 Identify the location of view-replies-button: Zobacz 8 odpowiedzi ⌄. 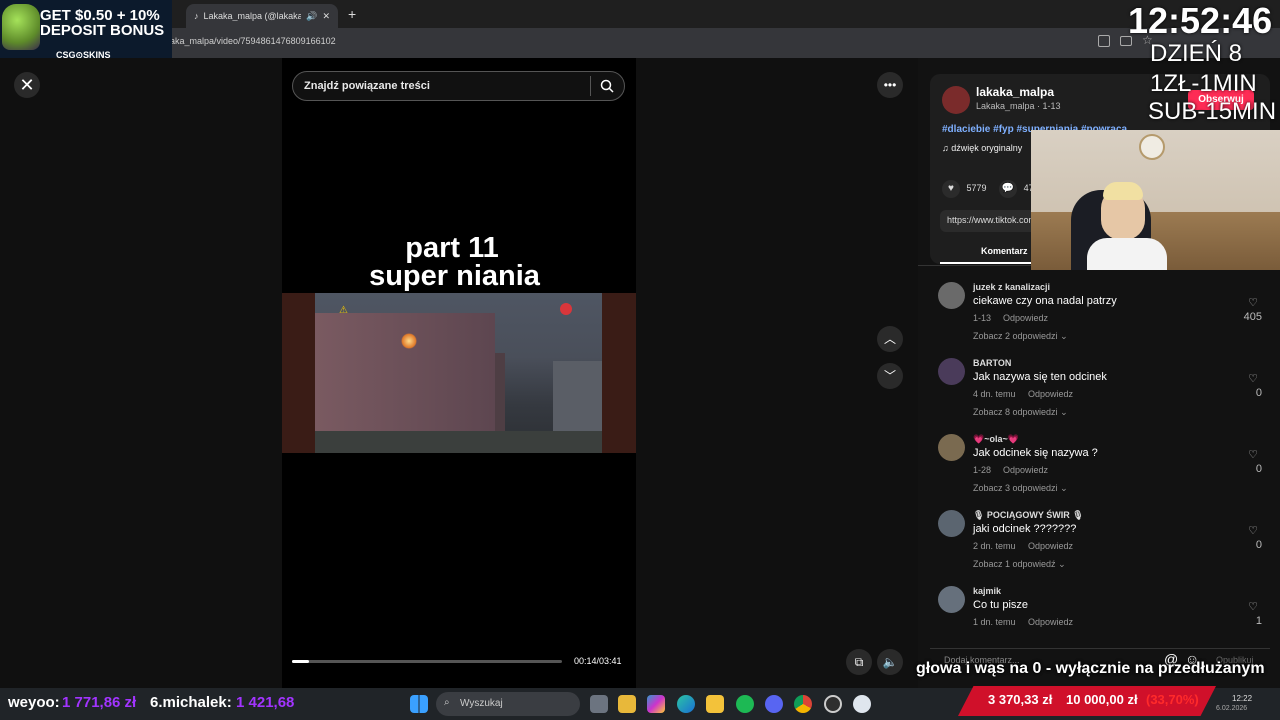
(1020, 412).